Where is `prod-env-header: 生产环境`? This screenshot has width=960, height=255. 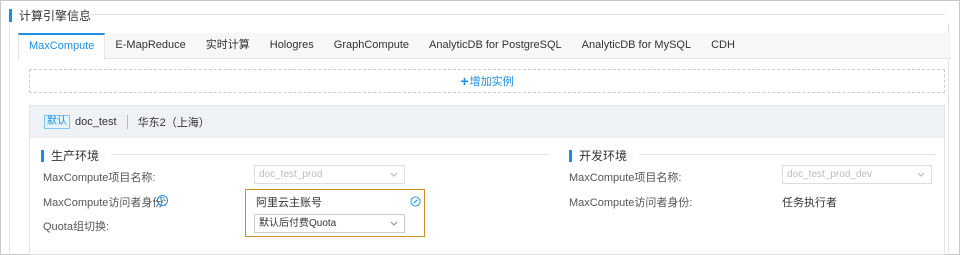 prod-env-header: 生产环境 is located at coordinates (70, 155).